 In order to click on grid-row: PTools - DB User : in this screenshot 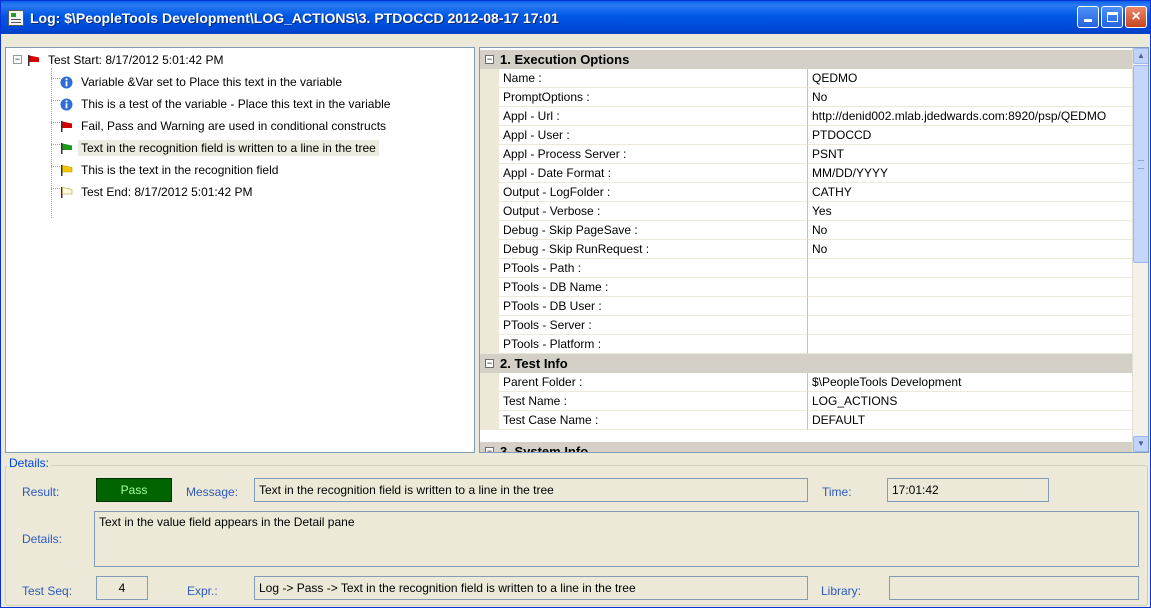, I will do `click(807, 306)`.